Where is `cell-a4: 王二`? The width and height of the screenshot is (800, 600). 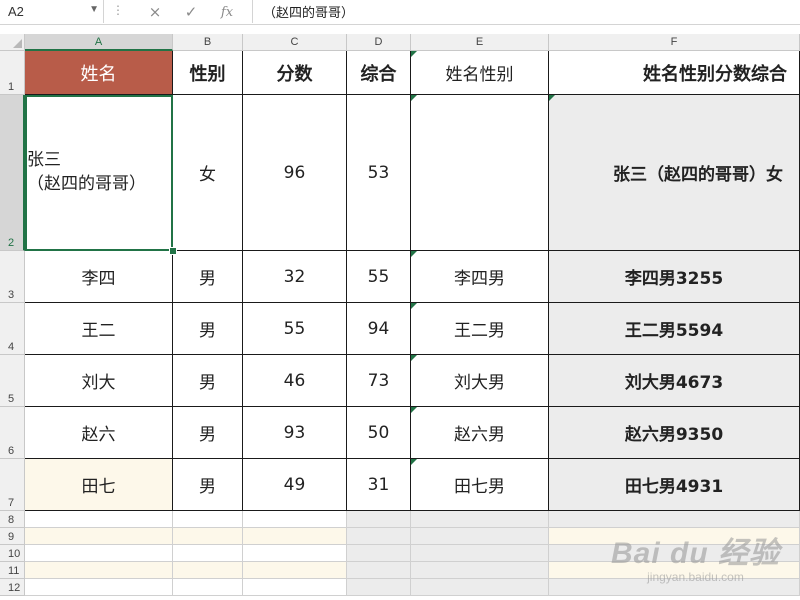
cell-a4: 王二 is located at coordinates (99, 329).